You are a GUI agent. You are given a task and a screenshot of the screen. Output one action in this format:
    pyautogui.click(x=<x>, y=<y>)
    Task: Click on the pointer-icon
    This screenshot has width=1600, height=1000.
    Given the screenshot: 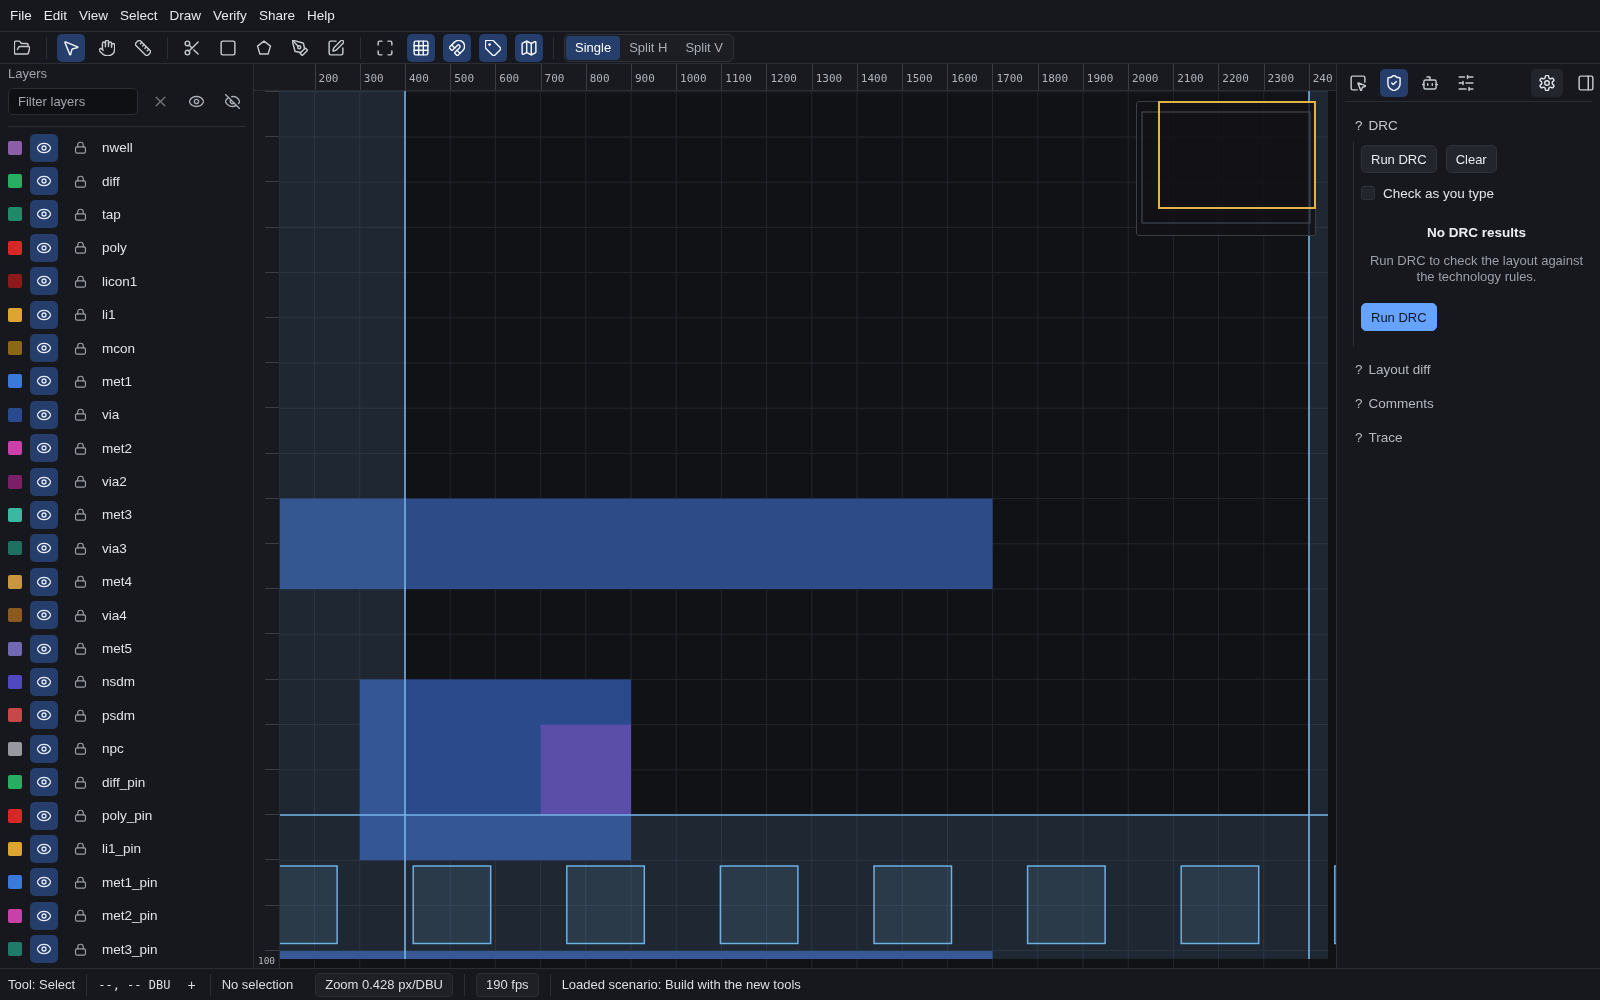 What is the action you would take?
    pyautogui.click(x=71, y=47)
    